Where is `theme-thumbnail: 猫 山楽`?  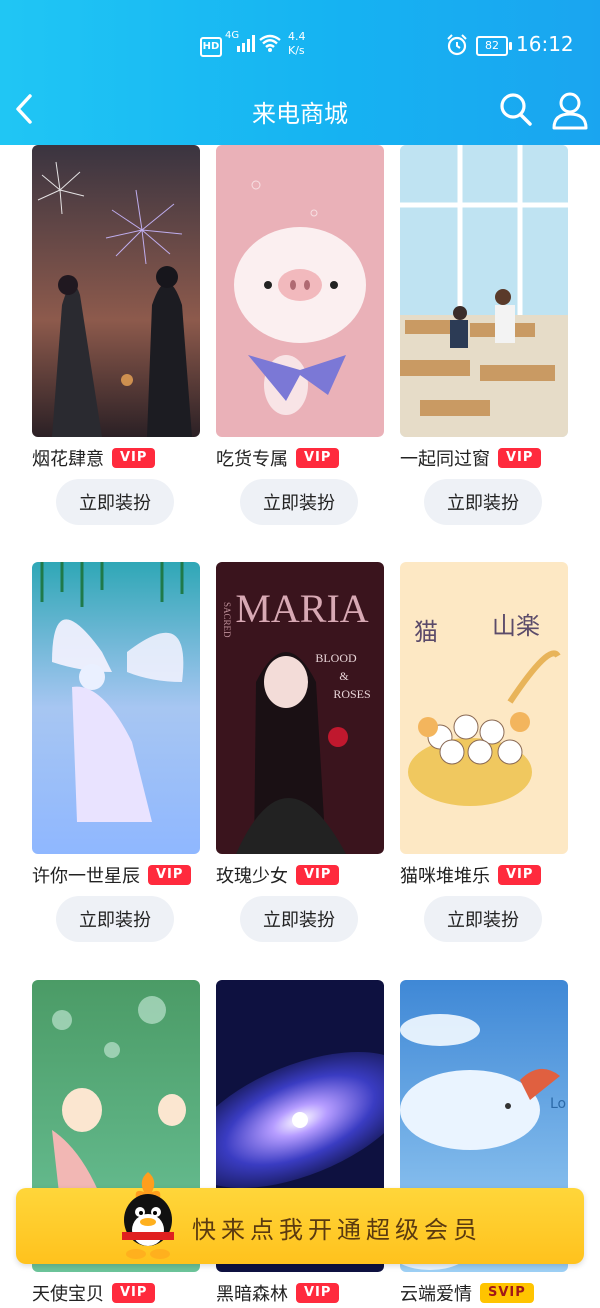 theme-thumbnail: 猫 山楽 is located at coordinates (484, 708).